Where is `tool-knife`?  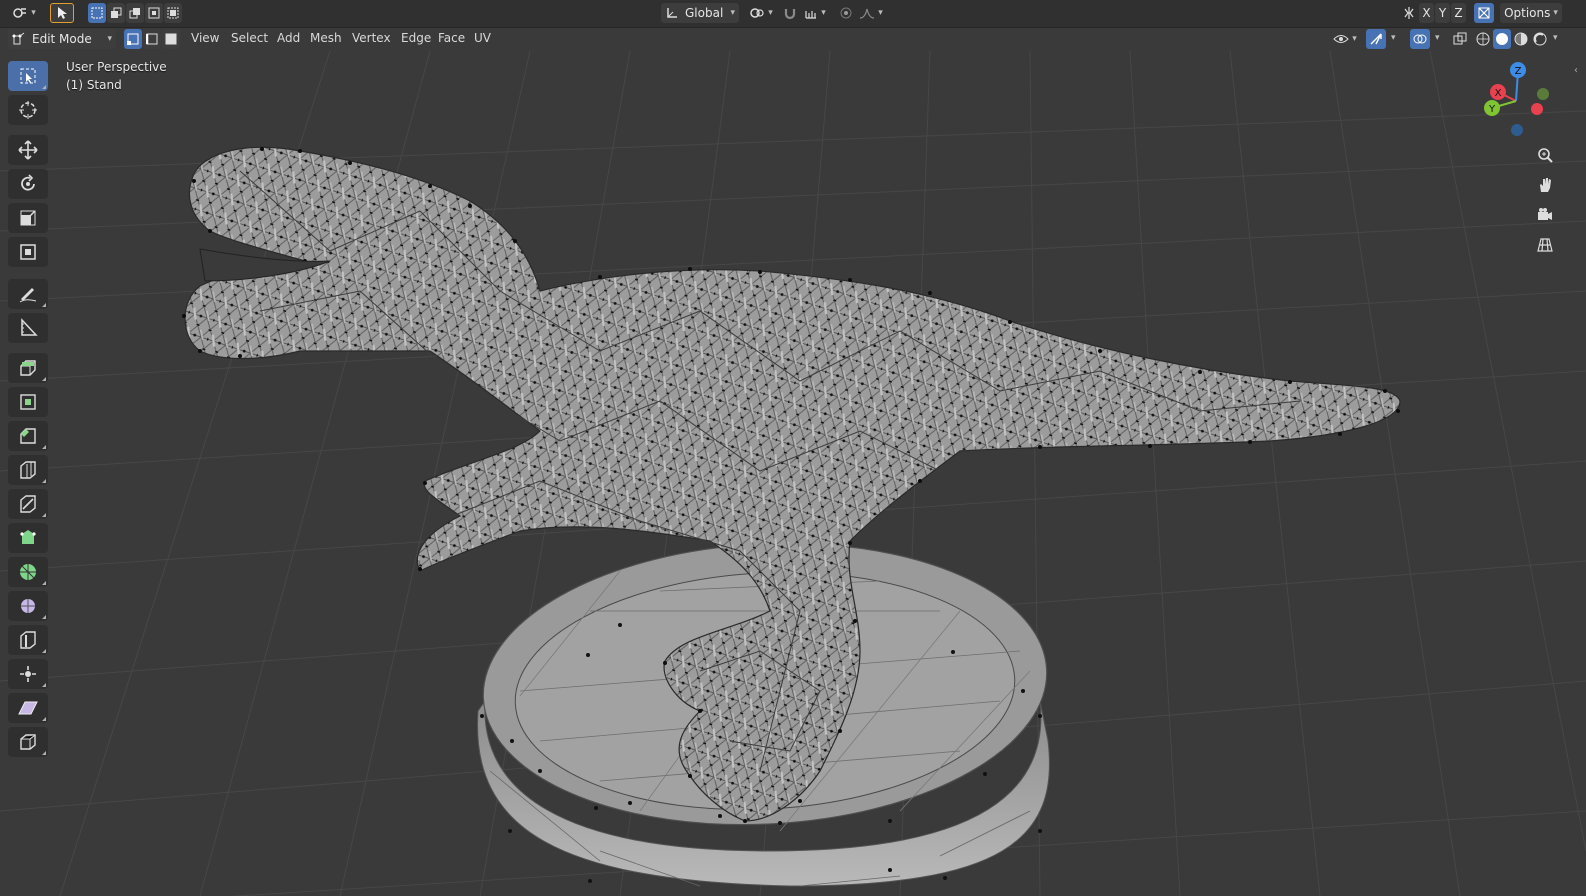 tool-knife is located at coordinates (28, 504).